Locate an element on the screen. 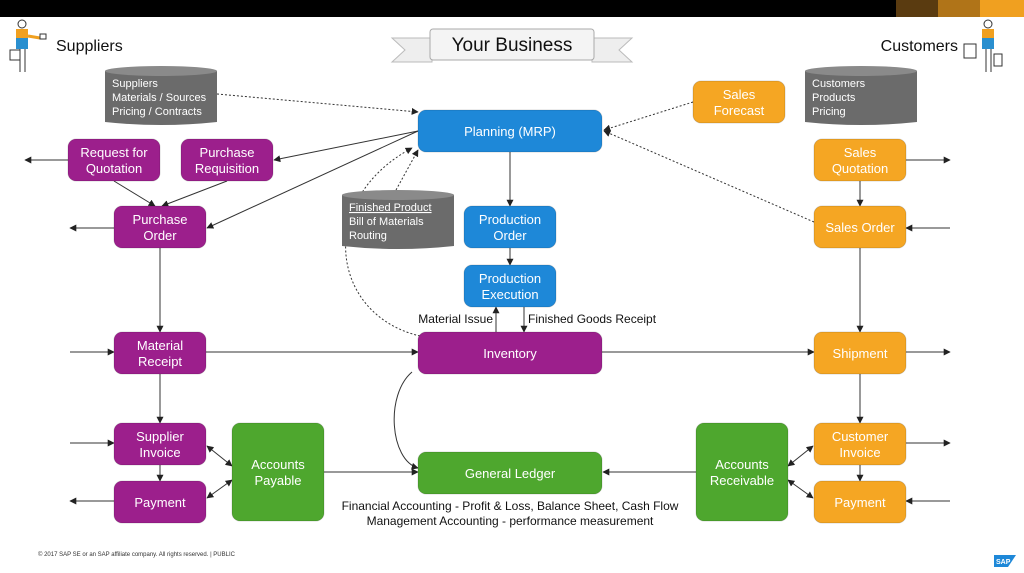 The width and height of the screenshot is (1024, 573). process-box-label: Customer is located at coordinates (860, 436).